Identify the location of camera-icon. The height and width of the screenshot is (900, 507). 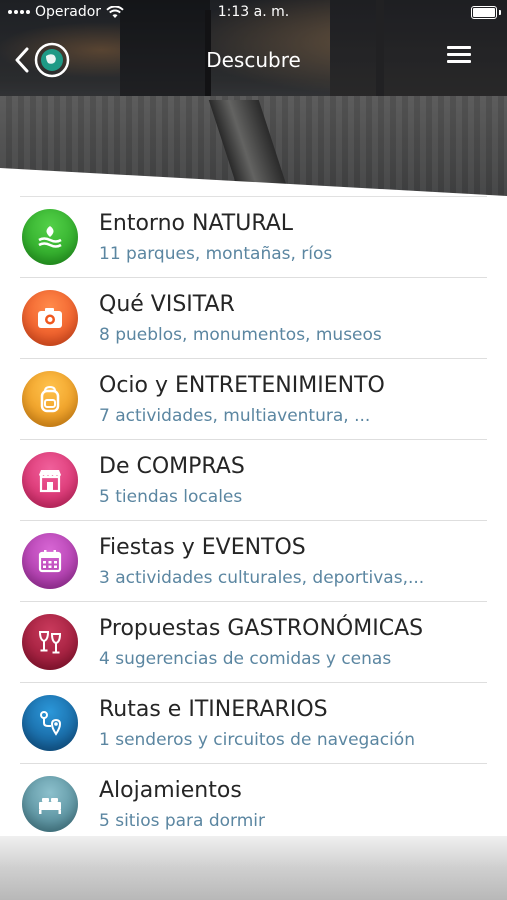
(50, 318).